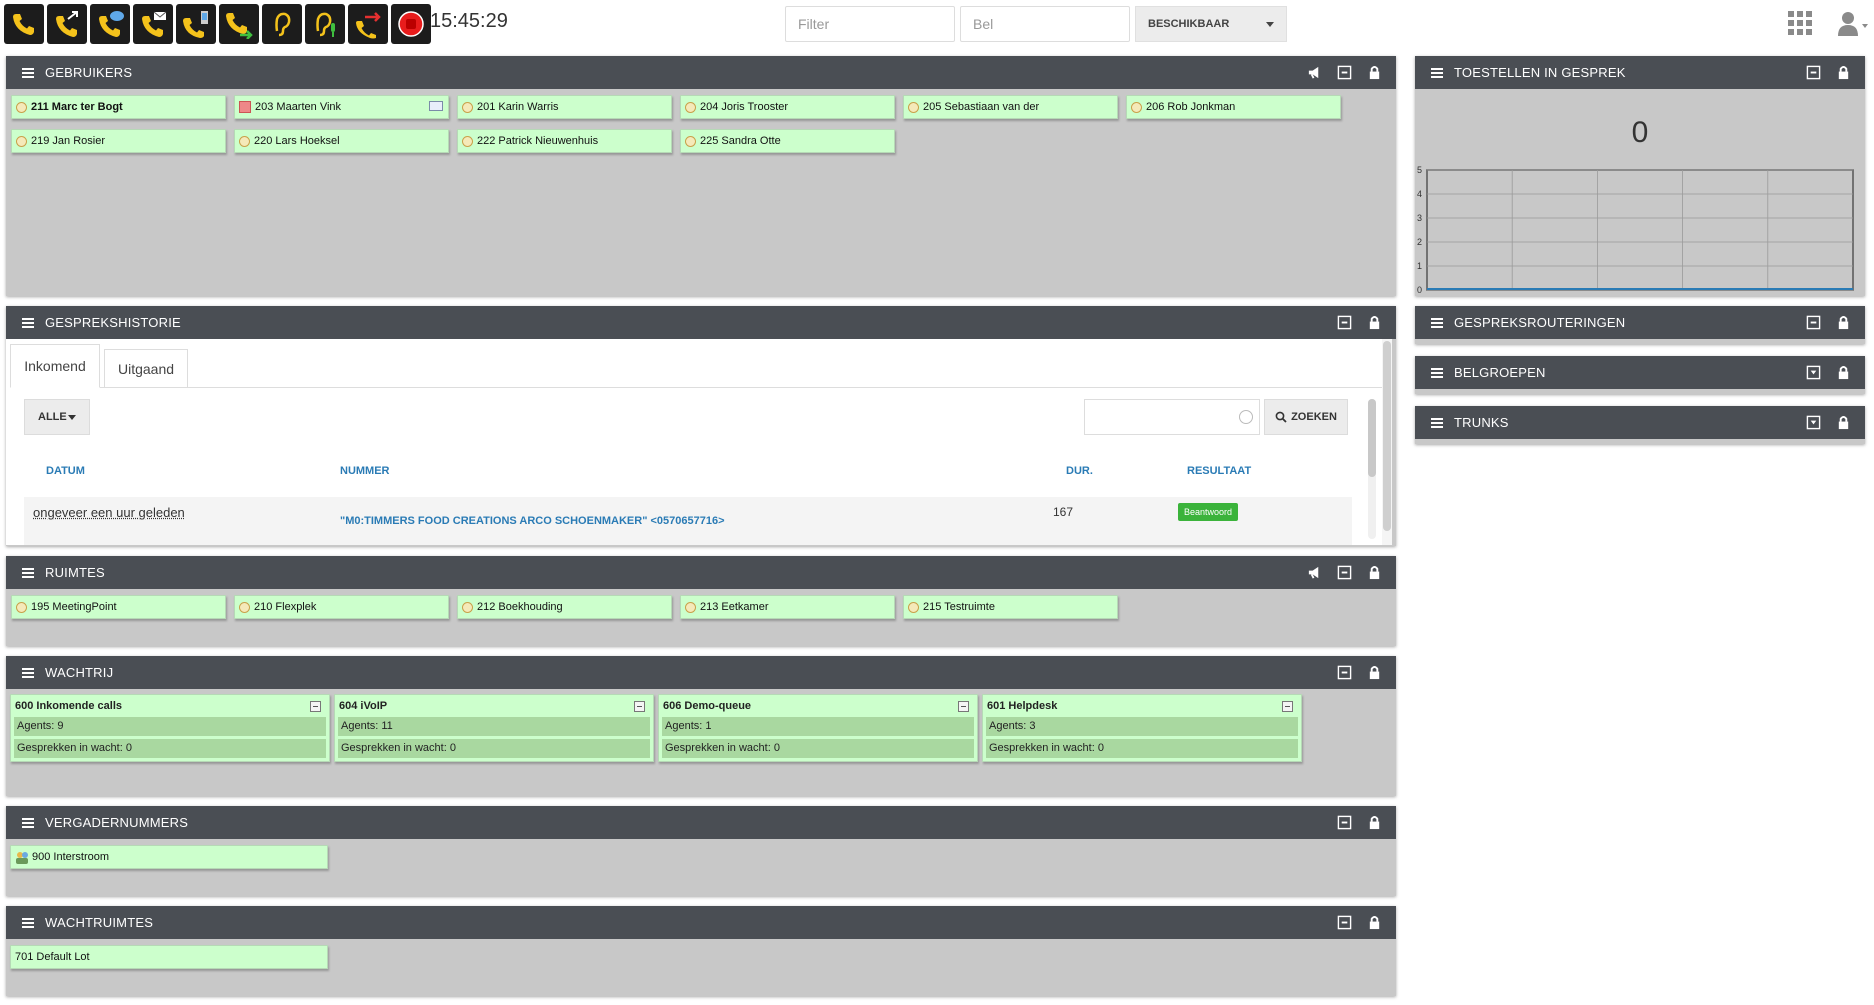  I want to click on user-chip: 206 Rob Jonkman, so click(1233, 107).